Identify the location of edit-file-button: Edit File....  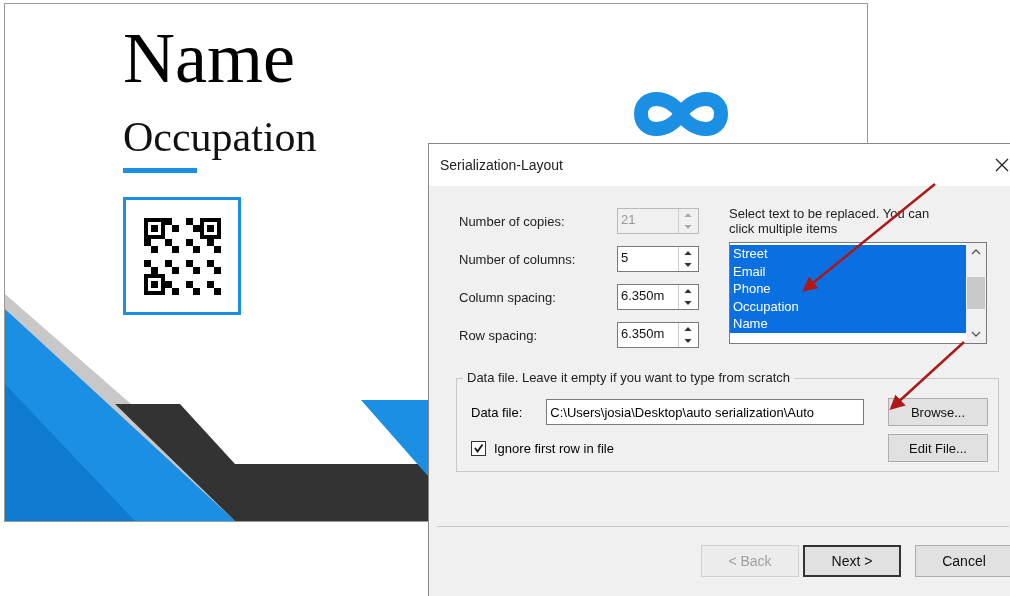
(938, 448).